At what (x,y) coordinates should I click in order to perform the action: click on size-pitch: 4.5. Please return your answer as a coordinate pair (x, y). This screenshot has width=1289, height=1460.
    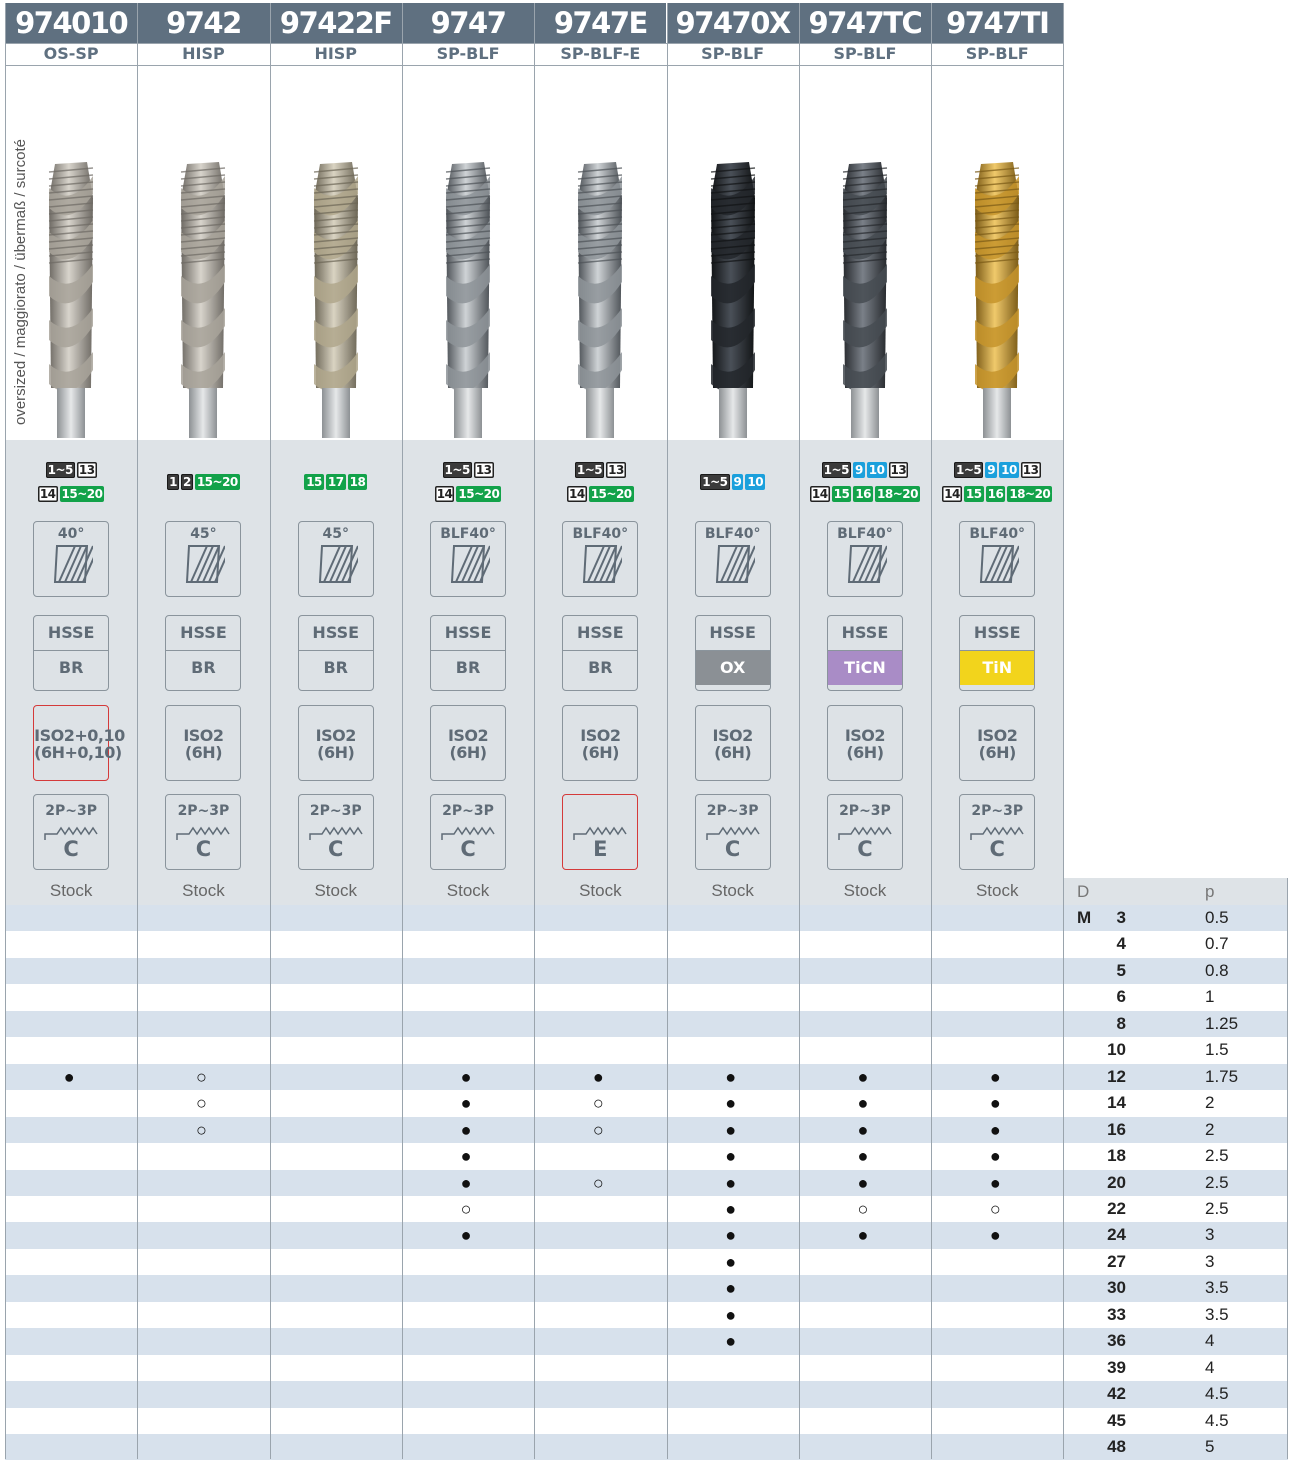
    Looking at the image, I should click on (1217, 1420).